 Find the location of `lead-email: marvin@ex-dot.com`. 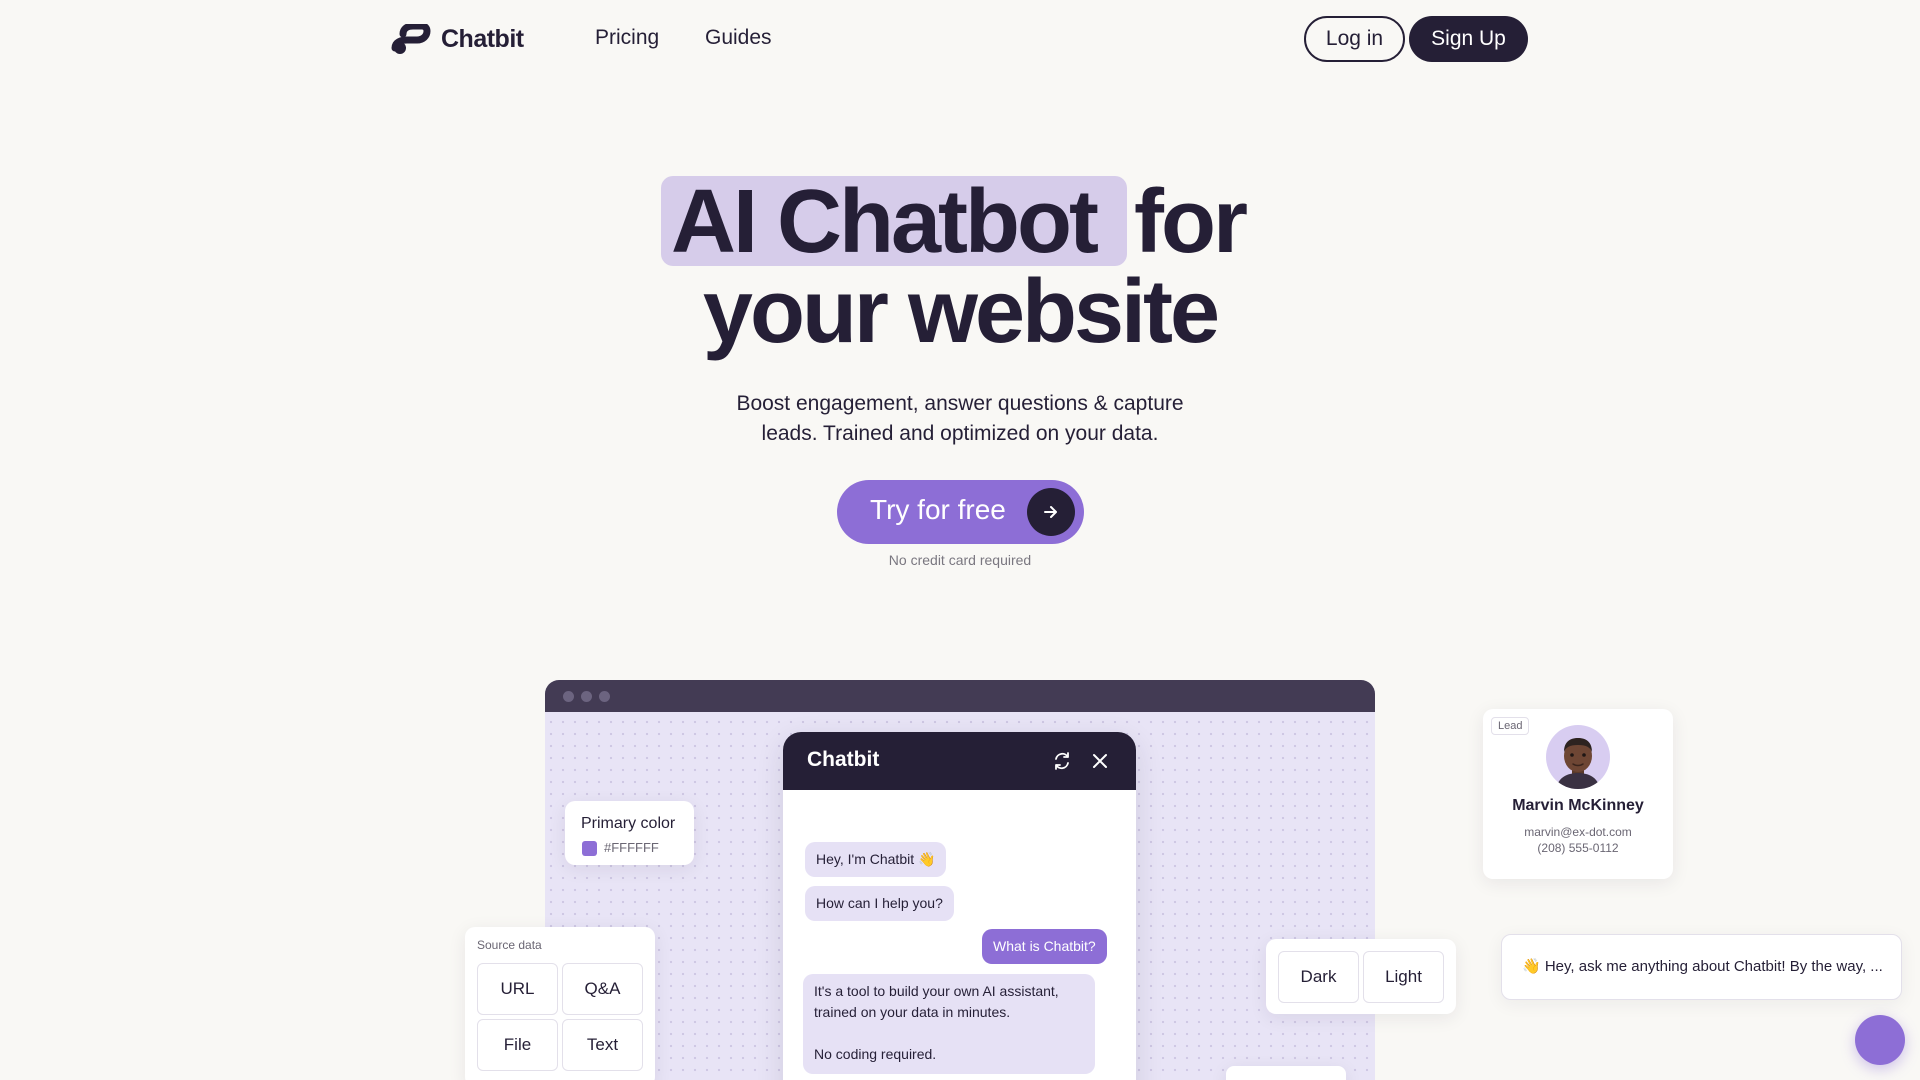

lead-email: marvin@ex-dot.com is located at coordinates (1578, 832).